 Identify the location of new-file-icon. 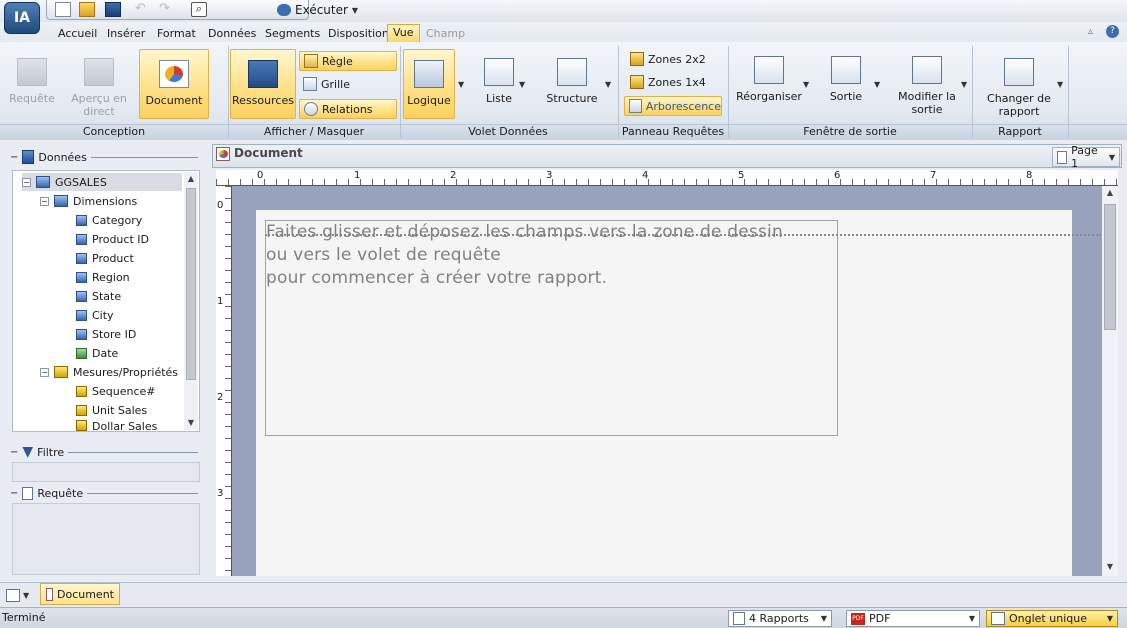
(63, 9).